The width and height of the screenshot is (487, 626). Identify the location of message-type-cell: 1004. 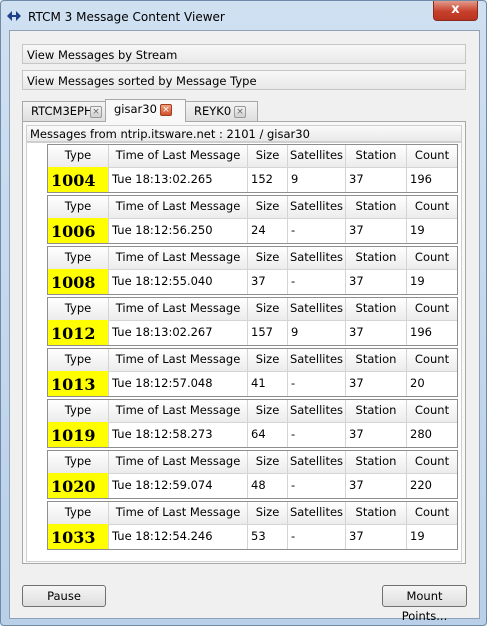
(78, 179).